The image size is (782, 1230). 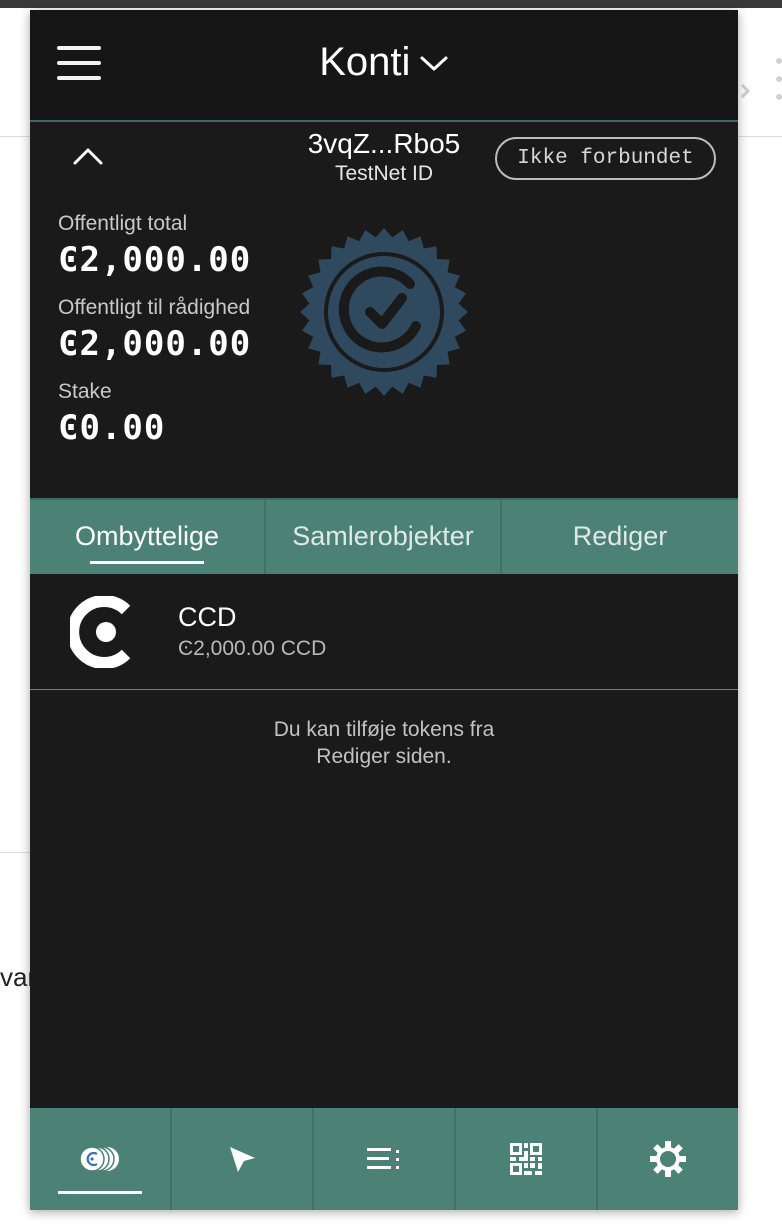 What do you see at coordinates (779, 79) in the screenshot?
I see `background-menu-dots-icon` at bounding box center [779, 79].